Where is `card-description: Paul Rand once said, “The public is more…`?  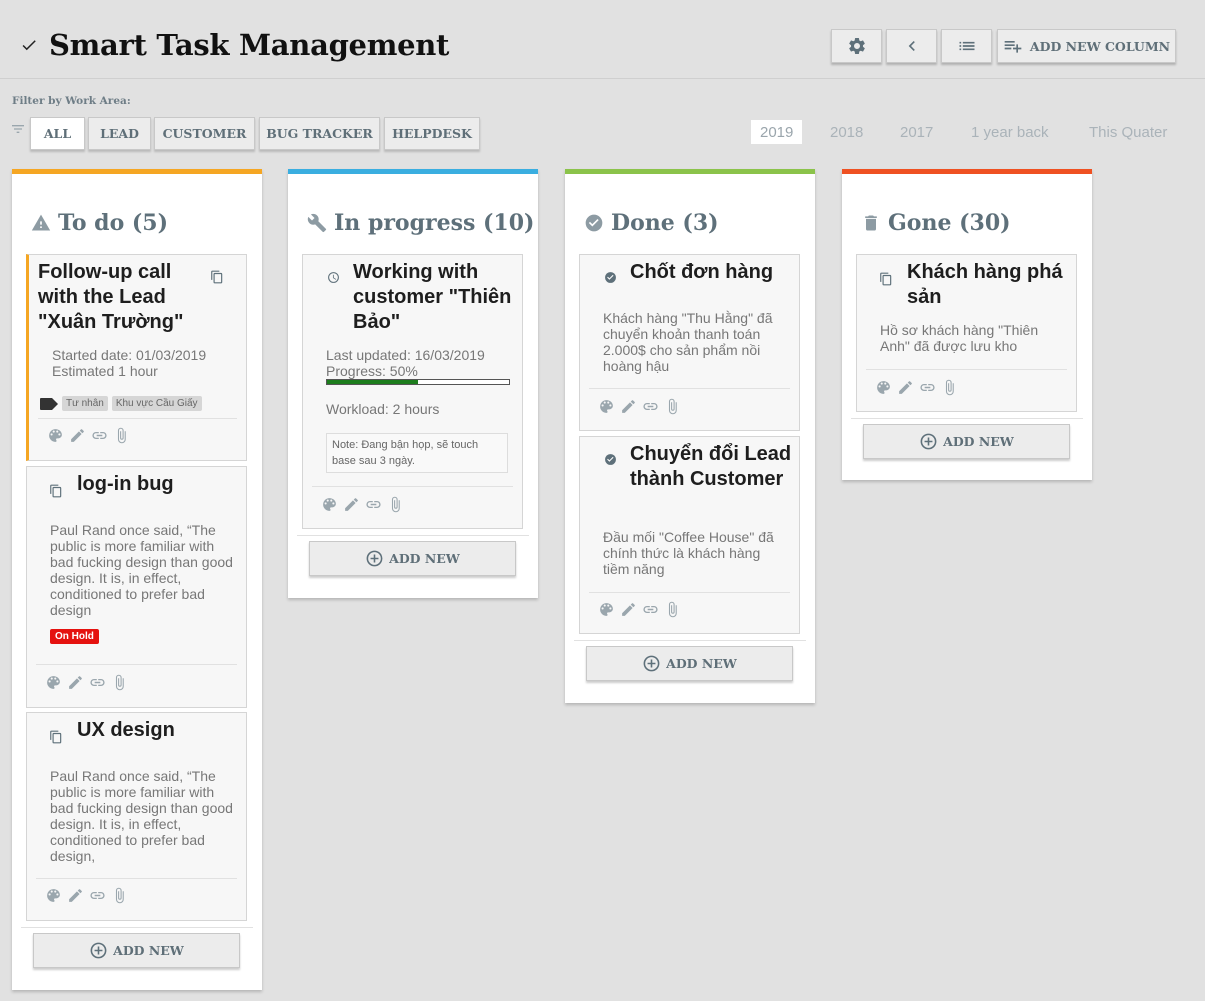
card-description: Paul Rand once said, “The public is more… is located at coordinates (141, 816).